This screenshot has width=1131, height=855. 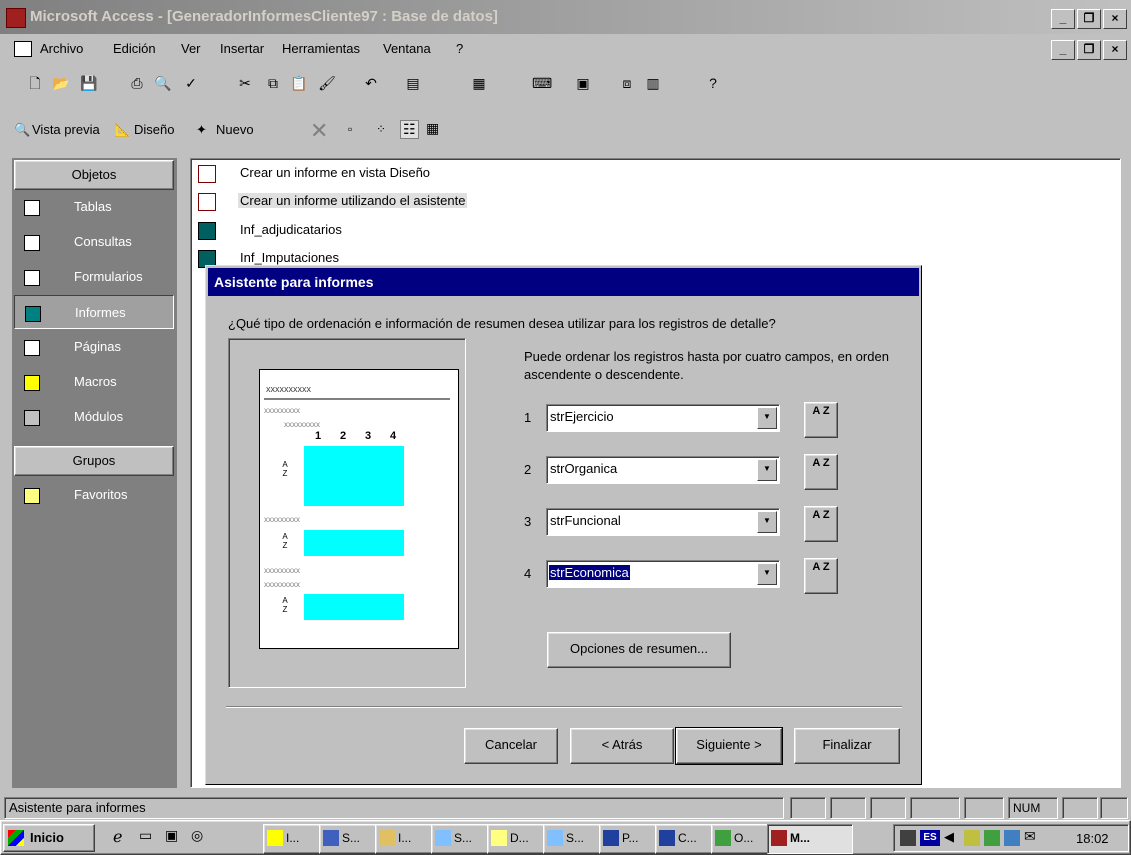 What do you see at coordinates (154, 129) in the screenshot?
I see `design-button: Diseño` at bounding box center [154, 129].